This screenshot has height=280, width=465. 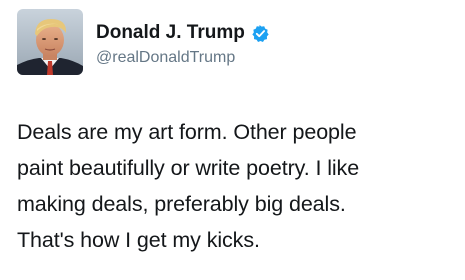 I want to click on profile-photo-icon, so click(x=50, y=42).